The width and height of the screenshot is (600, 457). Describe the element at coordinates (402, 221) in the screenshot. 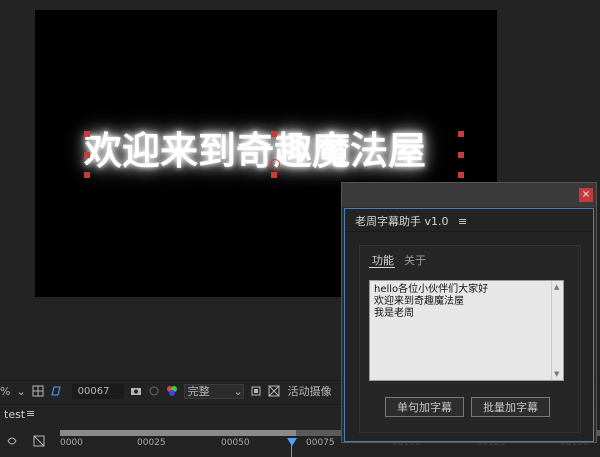

I see `panel-title: 老周字幕助手 v1.0` at that location.